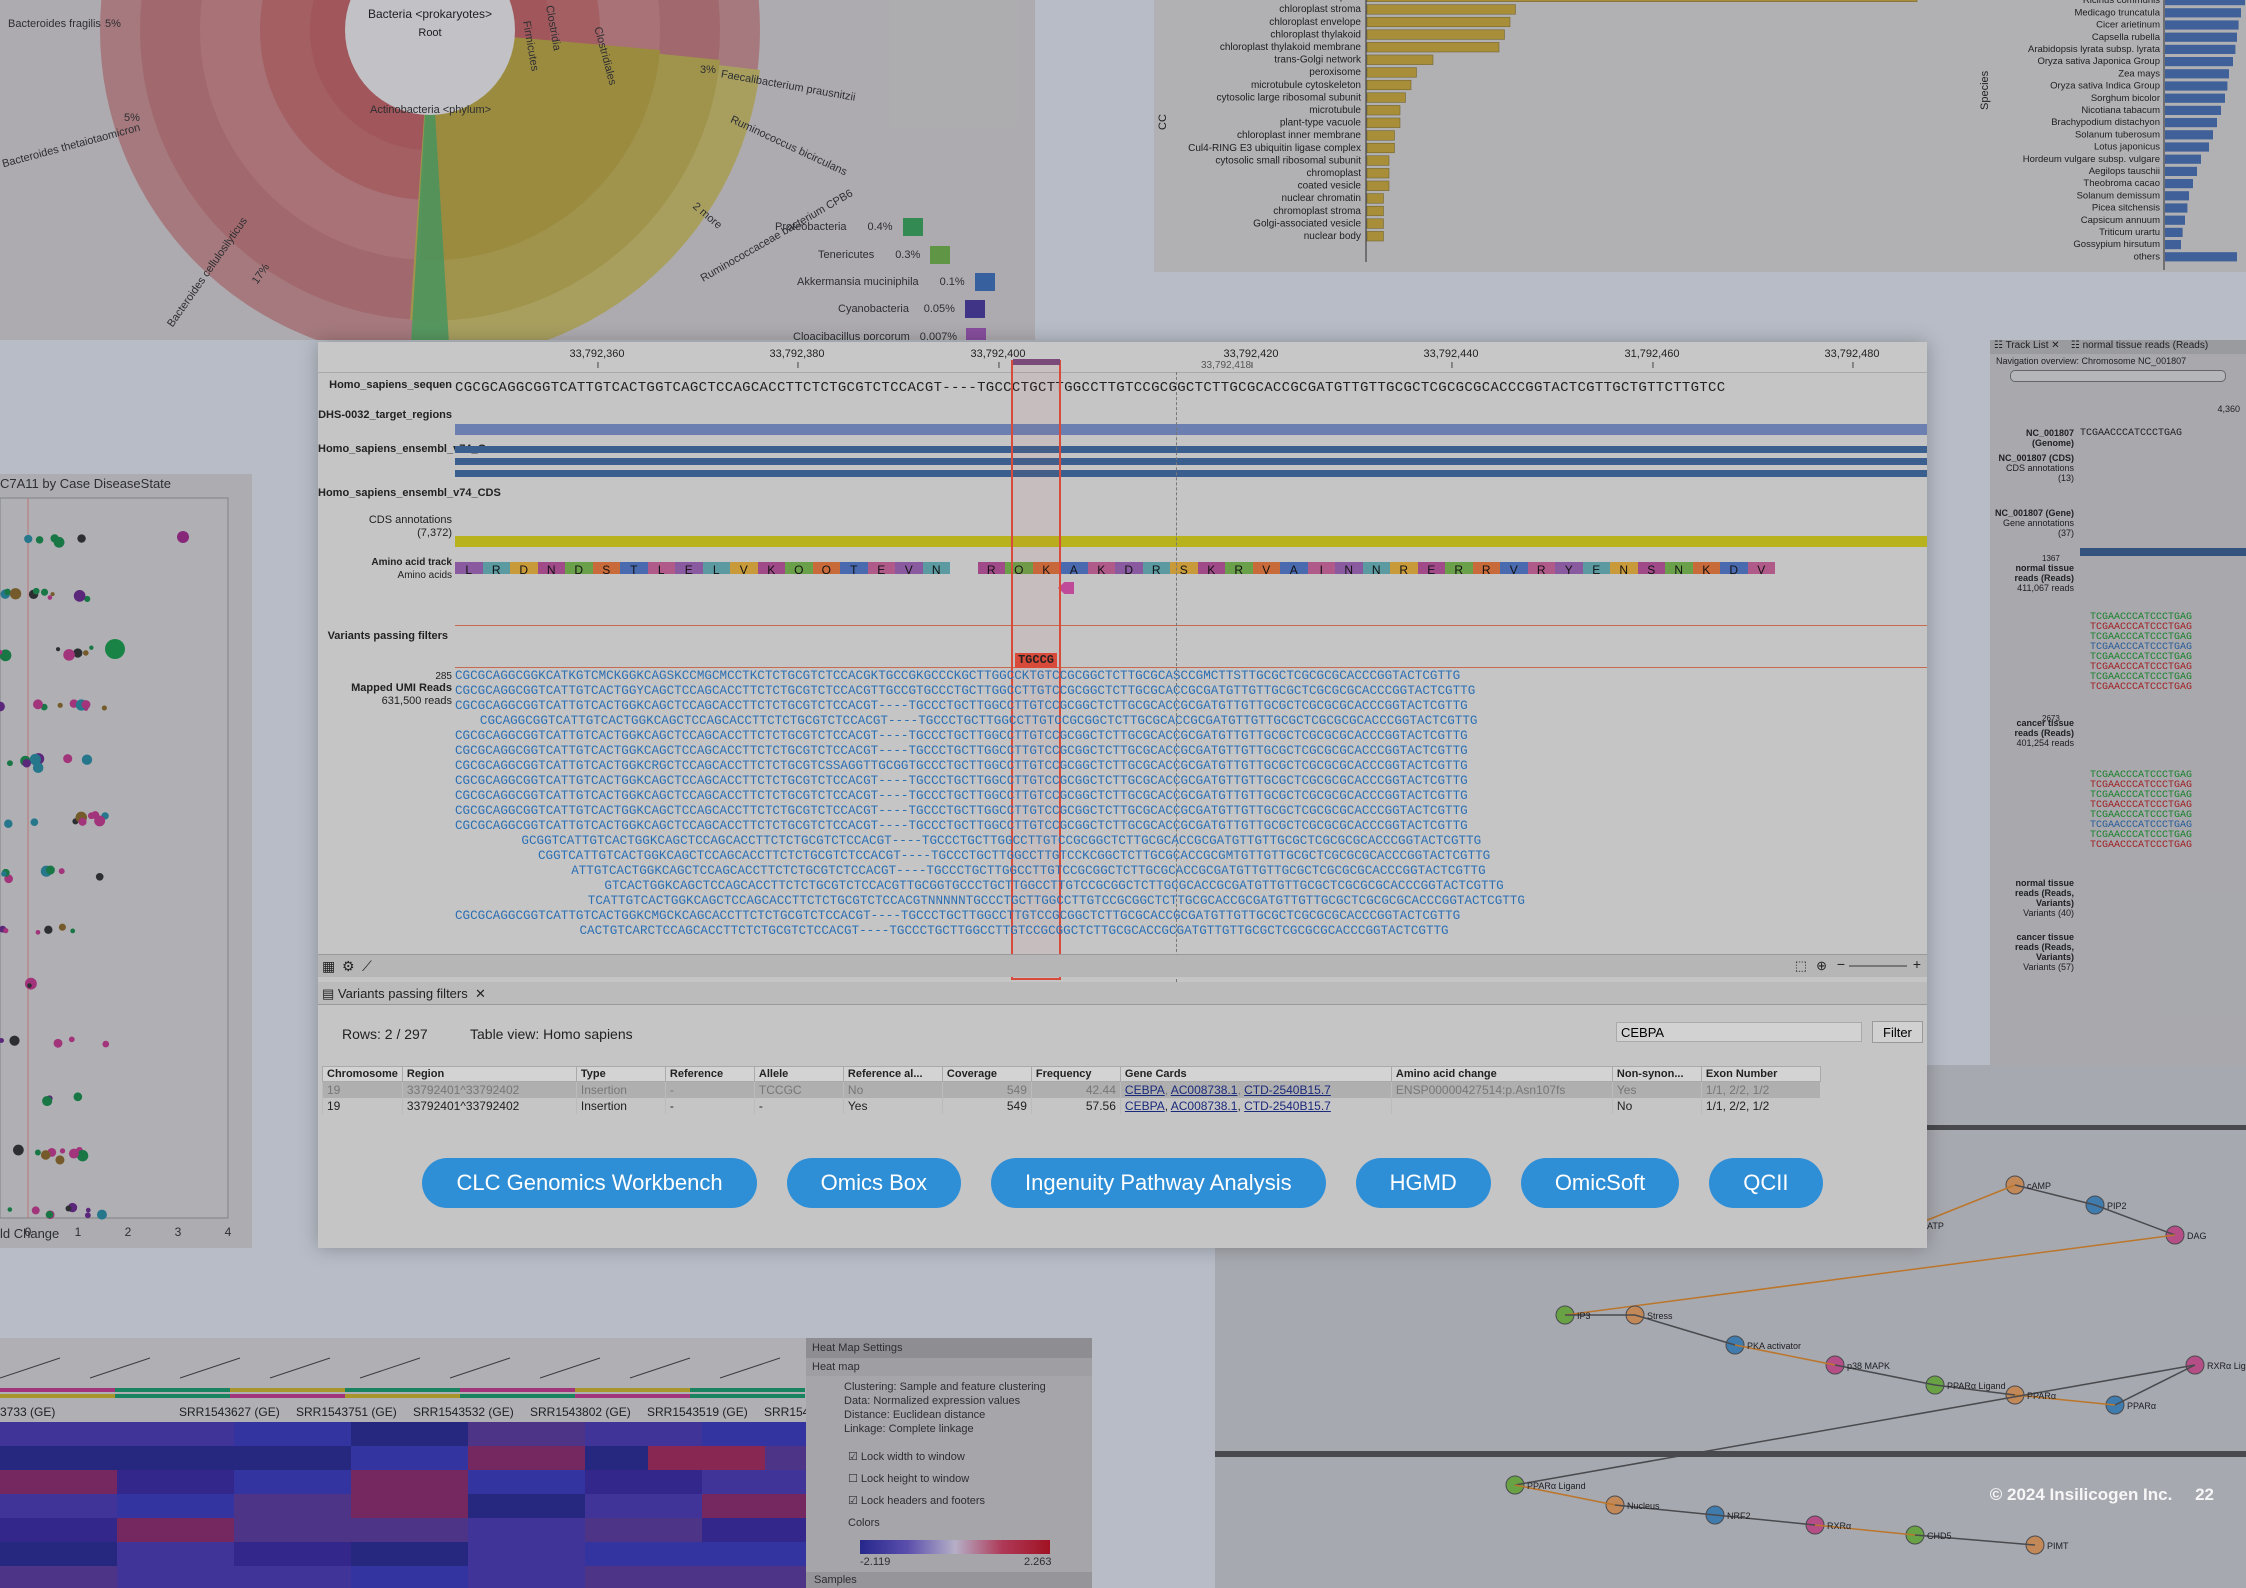 The width and height of the screenshot is (2246, 1588). Describe the element at coordinates (385, 562) in the screenshot. I see `track-label-aa: Amino acid track` at that location.